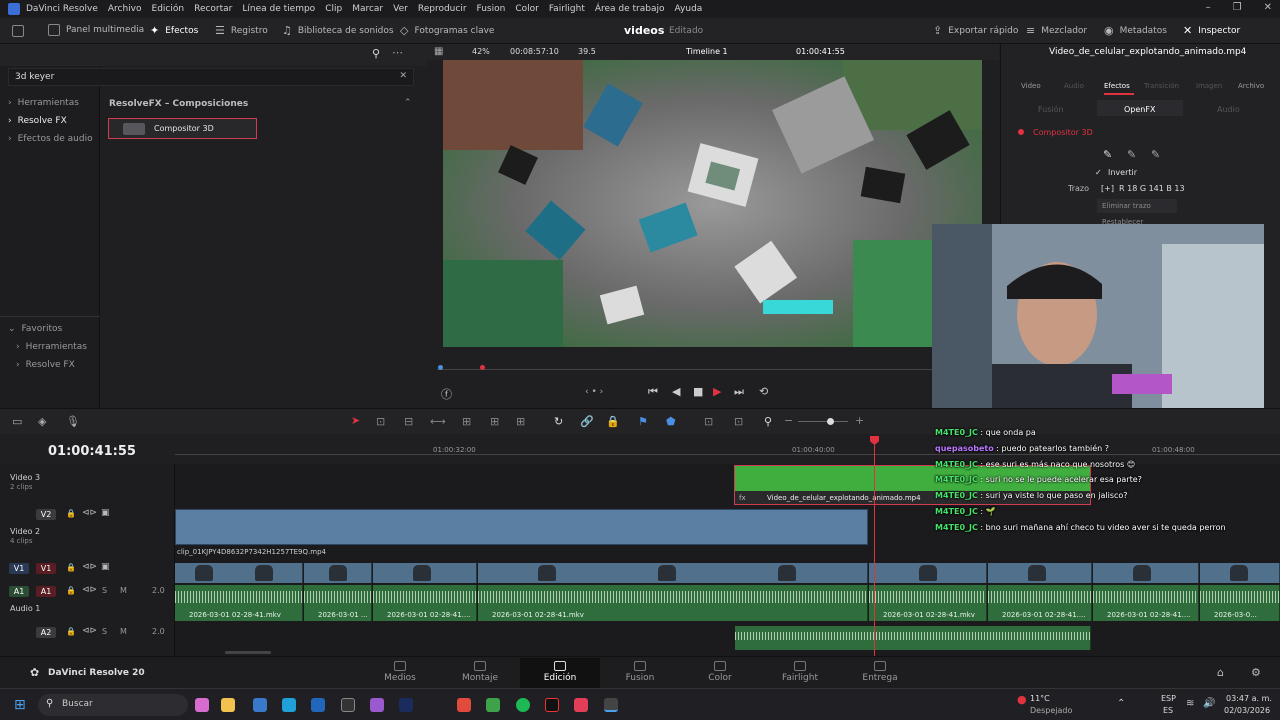 The width and height of the screenshot is (1280, 720). I want to click on home-icon: ⌂, so click(1220, 672).